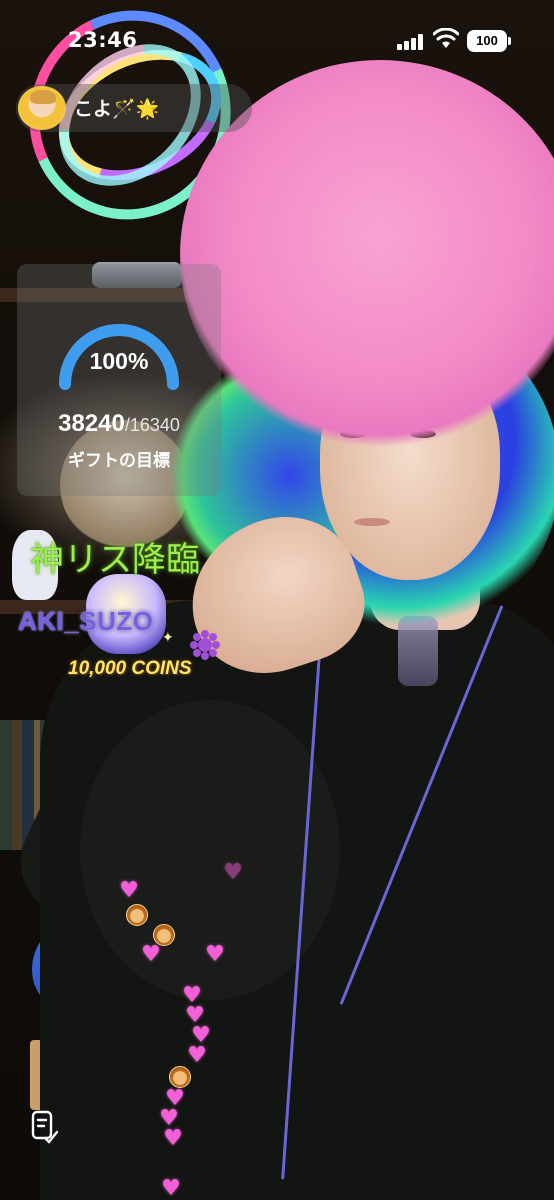 Image resolution: width=554 pixels, height=1200 pixels. What do you see at coordinates (86, 621) in the screenshot?
I see `gift-sender-name: AKI_SUZO` at bounding box center [86, 621].